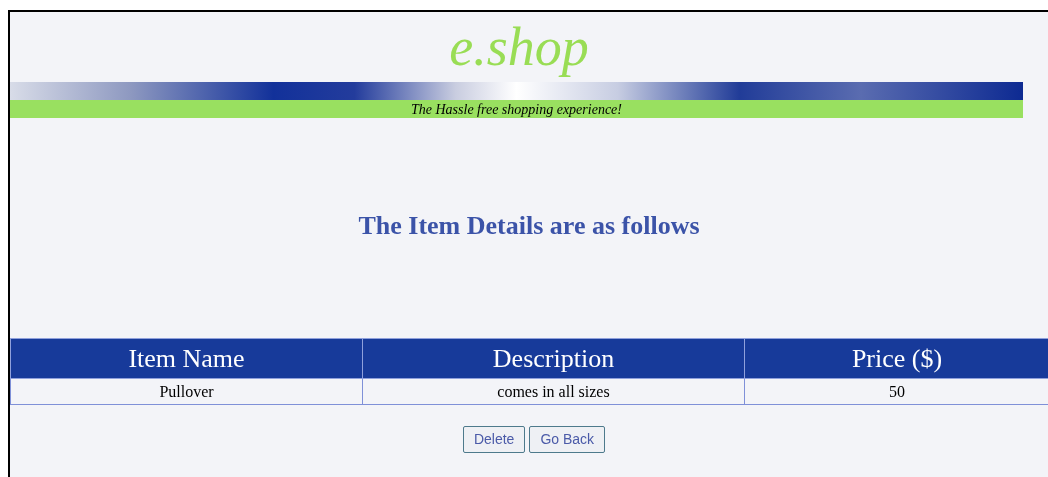  Describe the element at coordinates (186, 358) in the screenshot. I see `column-header: Item Name` at that location.